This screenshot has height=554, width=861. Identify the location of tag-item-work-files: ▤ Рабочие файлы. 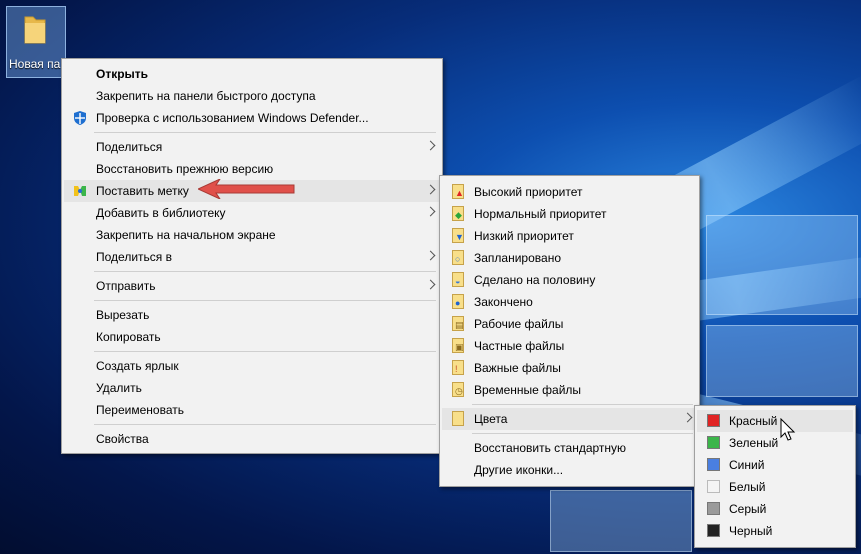
(569, 324).